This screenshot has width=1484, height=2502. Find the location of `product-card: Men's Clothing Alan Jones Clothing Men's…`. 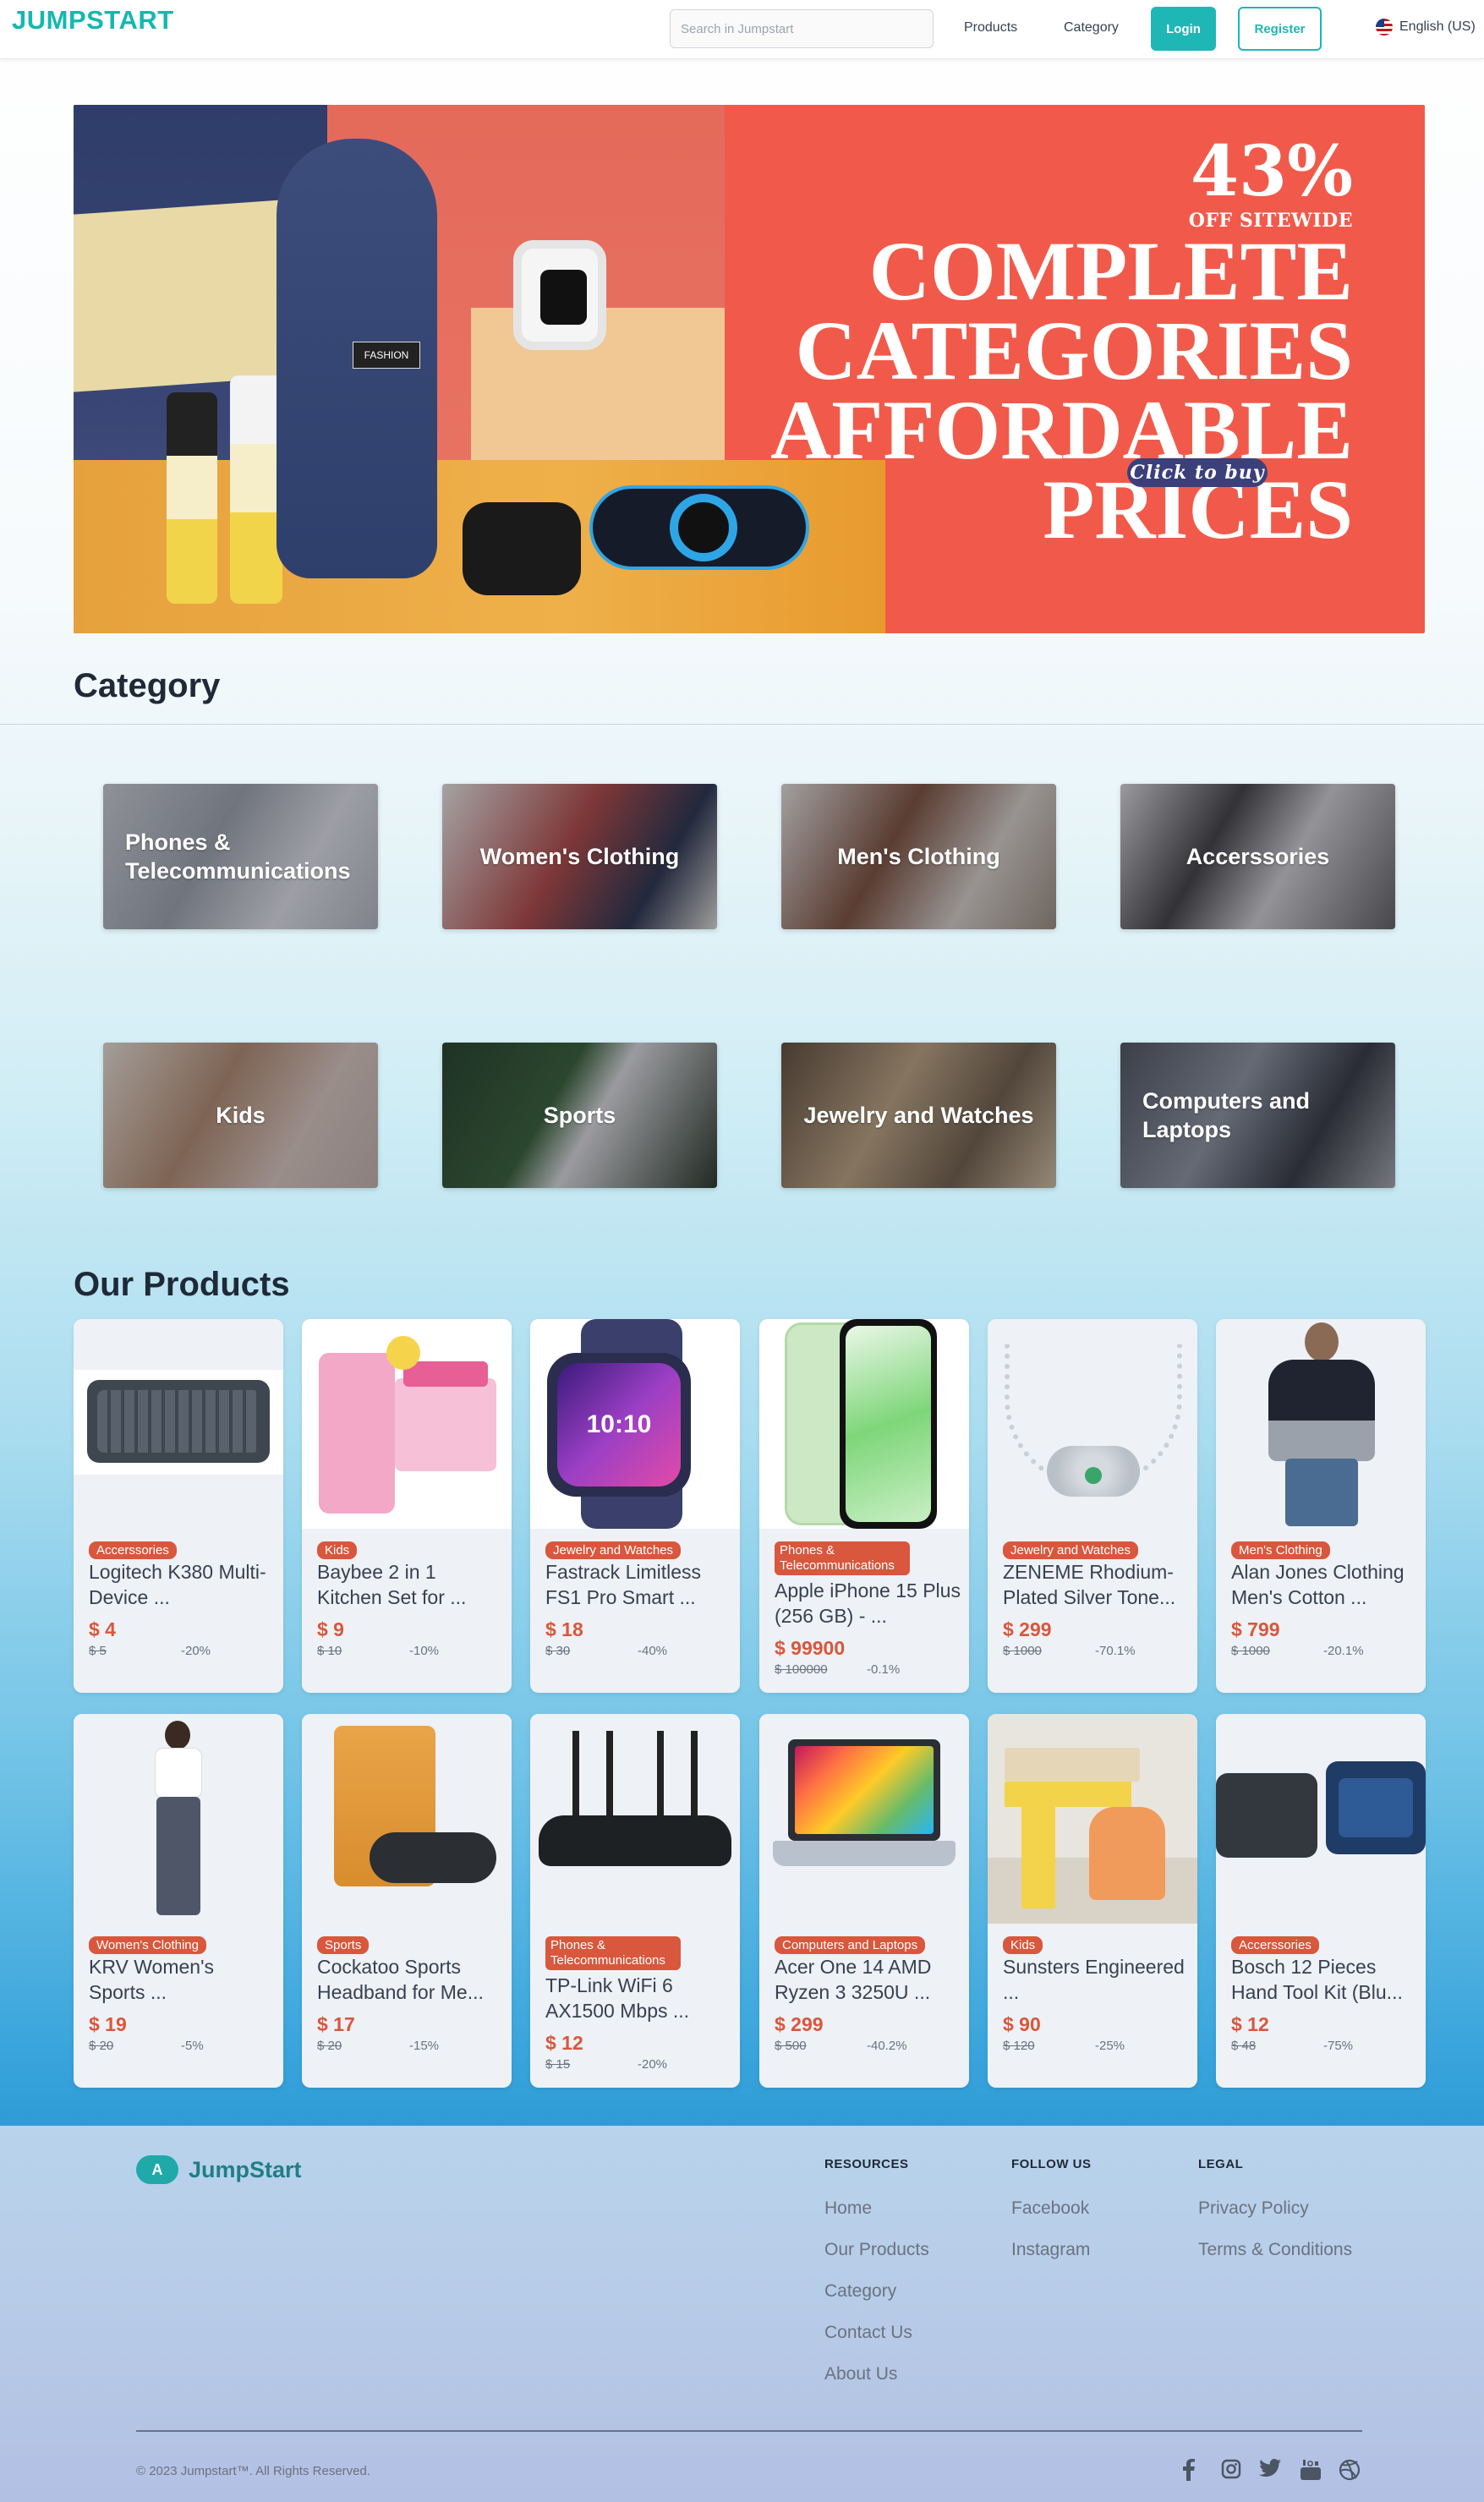

product-card: Men's Clothing Alan Jones Clothing Men's… is located at coordinates (1321, 1506).